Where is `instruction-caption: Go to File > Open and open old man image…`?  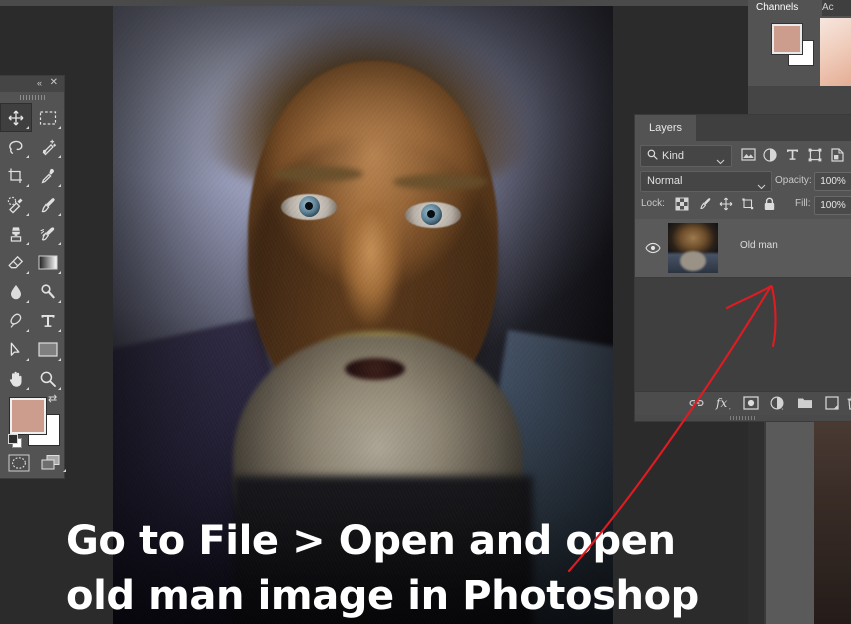 instruction-caption: Go to File > Open and open old man image… is located at coordinates (382, 568).